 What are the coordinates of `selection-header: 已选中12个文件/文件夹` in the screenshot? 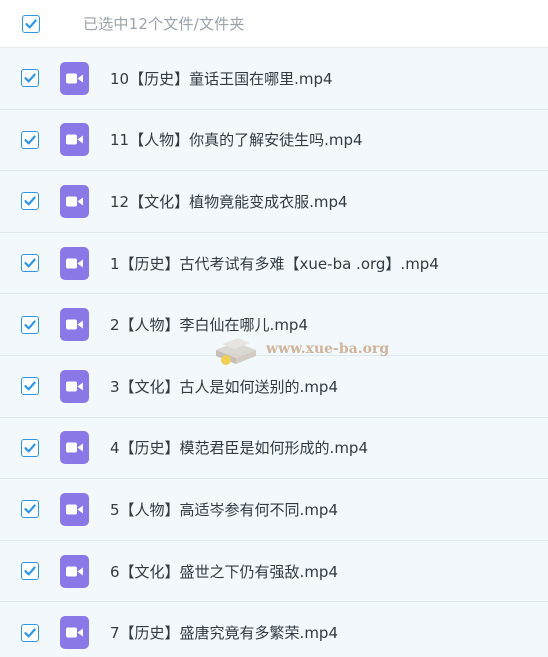 It's located at (274, 24).